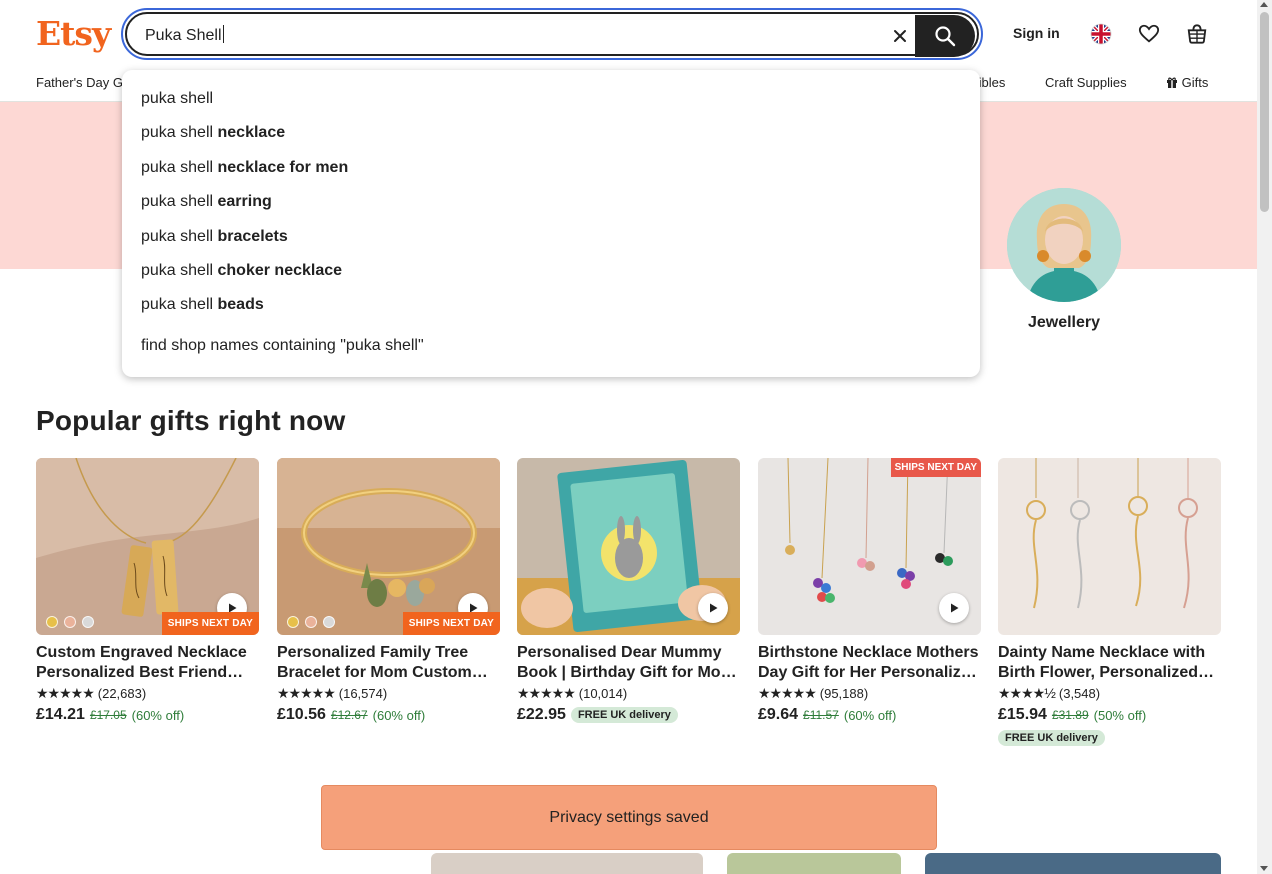  I want to click on ships-next-day-badge: SHIPS NEXT DAY, so click(451, 623).